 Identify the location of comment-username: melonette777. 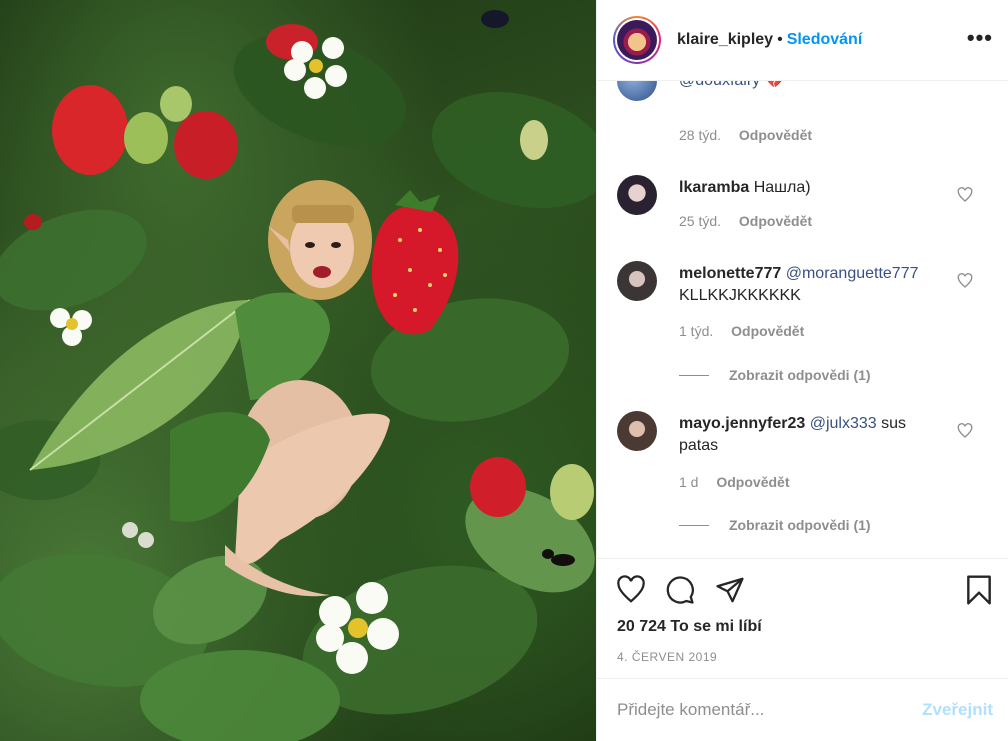
(730, 273).